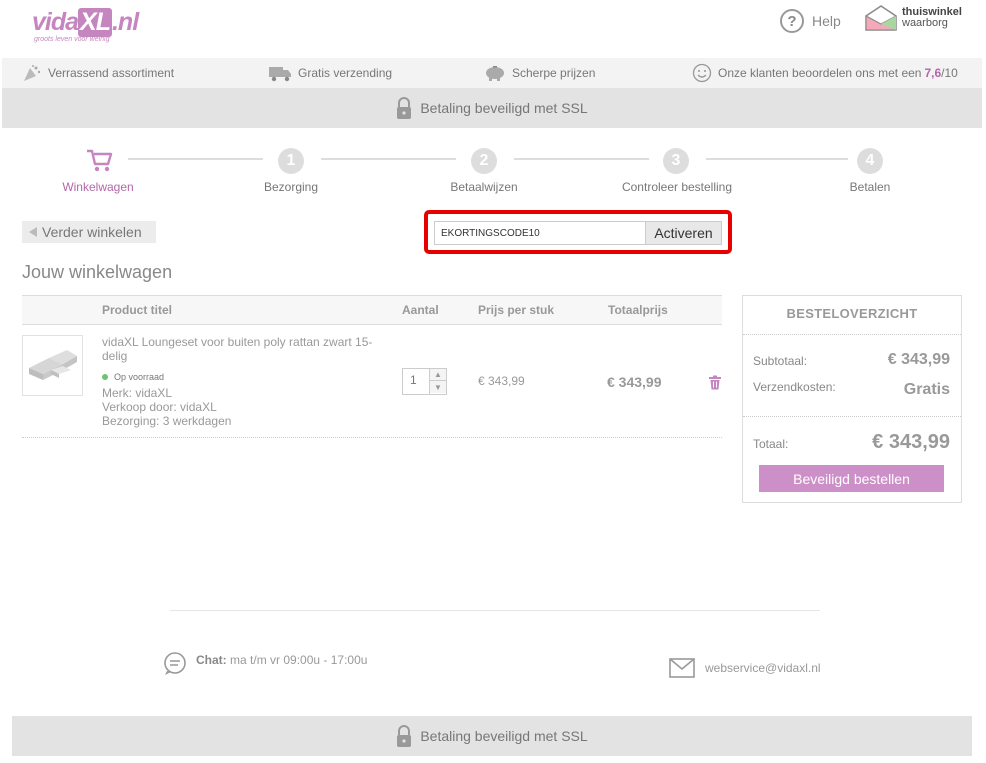 The width and height of the screenshot is (986, 763). I want to click on triangle-left-icon, so click(33, 232).